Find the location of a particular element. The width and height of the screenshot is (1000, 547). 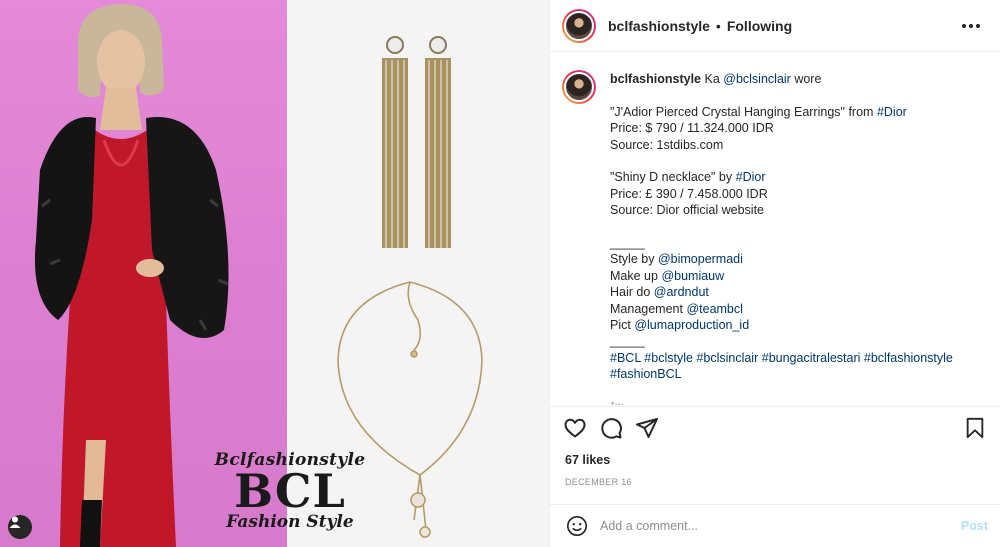

hashtag: #bclfashionstyle is located at coordinates (908, 358).